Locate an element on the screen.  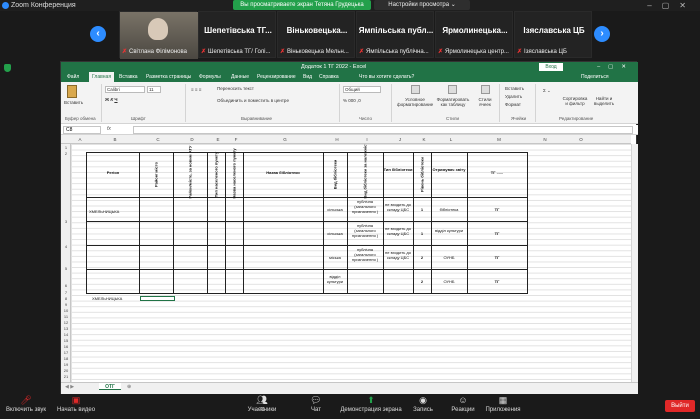
row-header: 19 is located at coordinates (66, 364).